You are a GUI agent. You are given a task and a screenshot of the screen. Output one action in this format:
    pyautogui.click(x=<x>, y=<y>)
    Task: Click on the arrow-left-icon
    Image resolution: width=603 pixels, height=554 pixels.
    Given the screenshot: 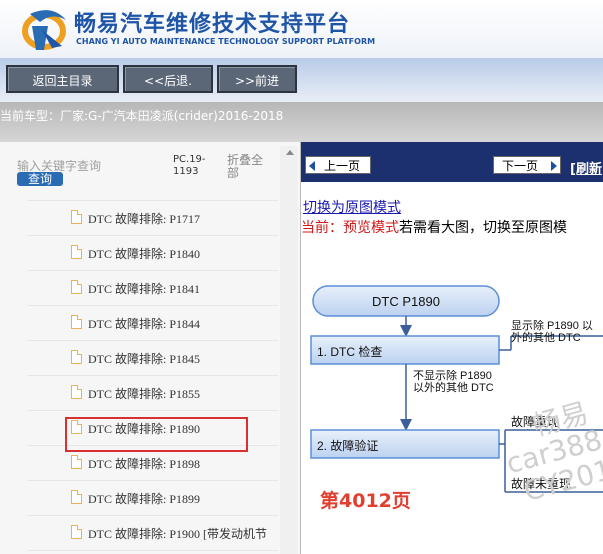 What is the action you would take?
    pyautogui.click(x=312, y=166)
    